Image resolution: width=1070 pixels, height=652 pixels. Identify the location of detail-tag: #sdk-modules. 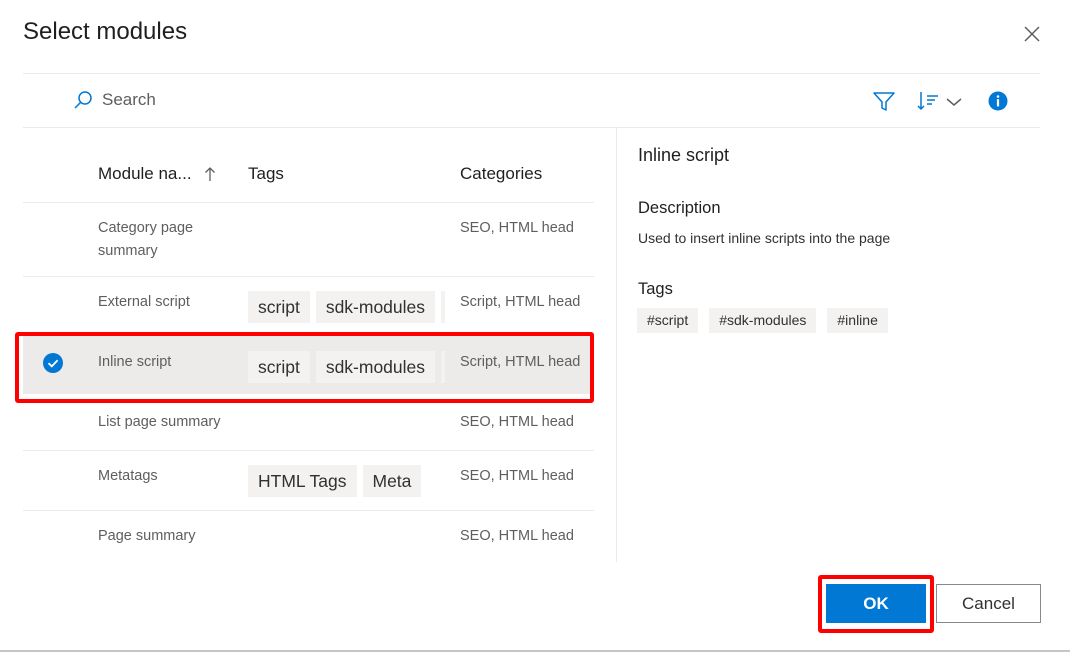
(763, 320).